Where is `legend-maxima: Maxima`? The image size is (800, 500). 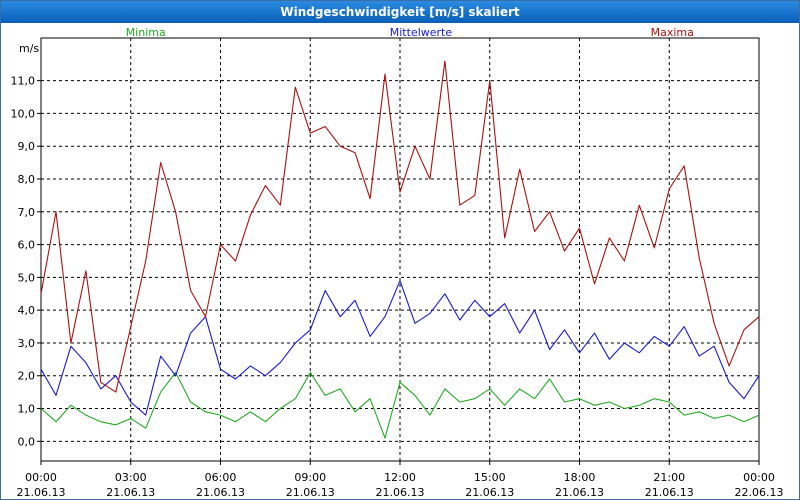 legend-maxima: Maxima is located at coordinates (672, 32).